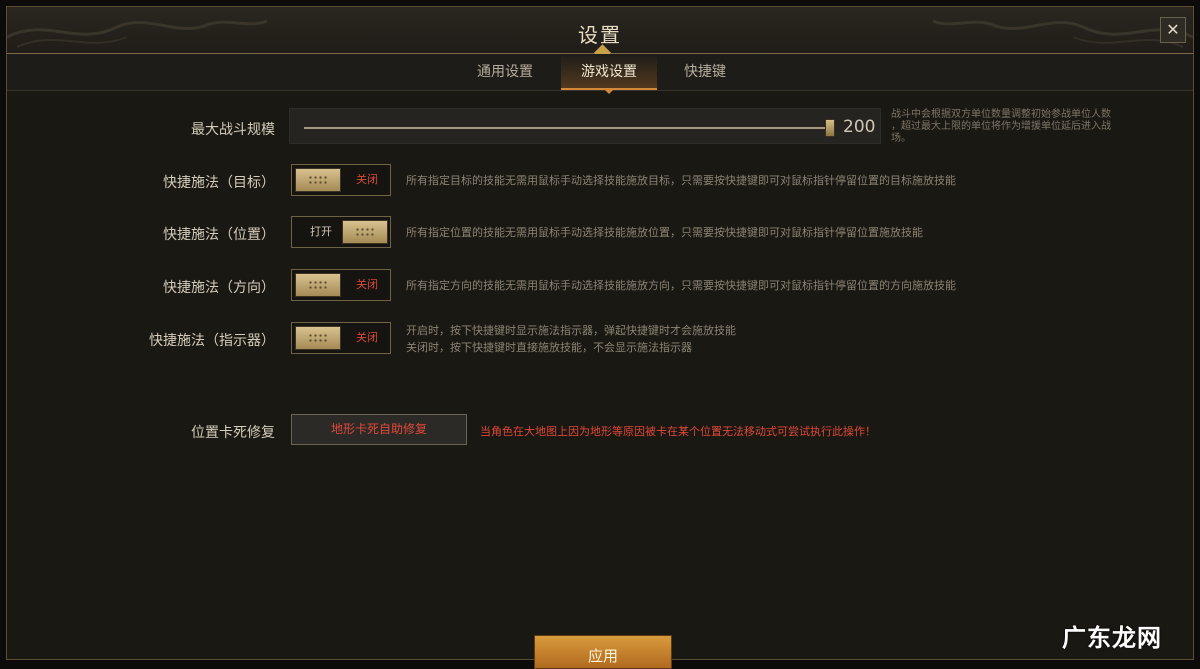  I want to click on slider-handle, so click(830, 128).